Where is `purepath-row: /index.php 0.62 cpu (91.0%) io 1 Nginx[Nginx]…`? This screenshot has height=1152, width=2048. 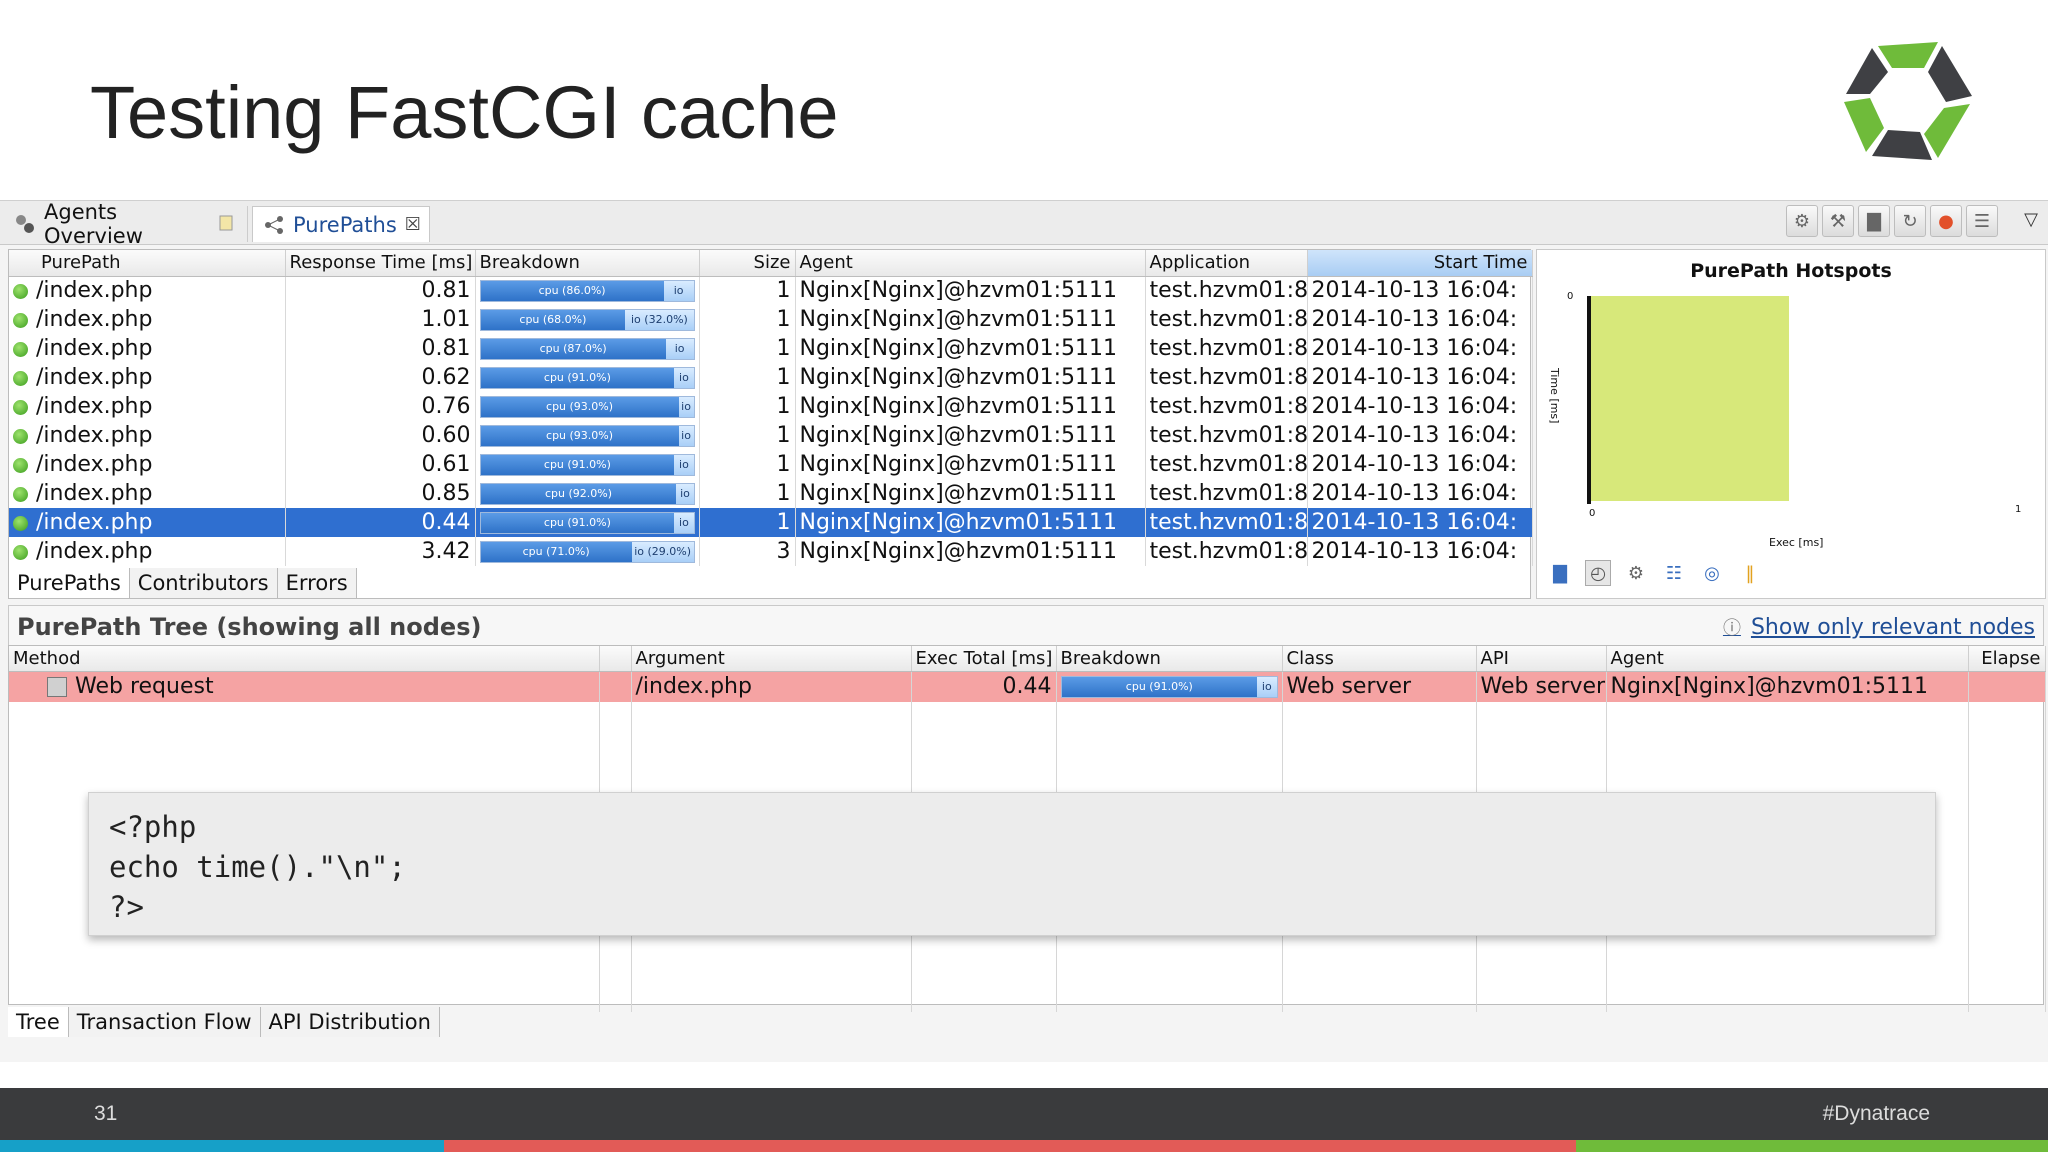
purepath-row: /index.php 0.62 cpu (91.0%) io 1 Nginx[Nginx]… is located at coordinates (771, 377).